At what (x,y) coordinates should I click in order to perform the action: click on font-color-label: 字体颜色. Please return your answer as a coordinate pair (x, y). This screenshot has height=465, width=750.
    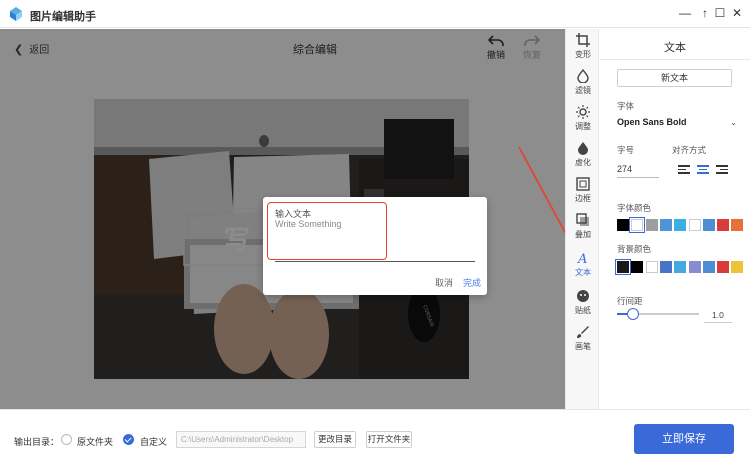
    Looking at the image, I should click on (634, 208).